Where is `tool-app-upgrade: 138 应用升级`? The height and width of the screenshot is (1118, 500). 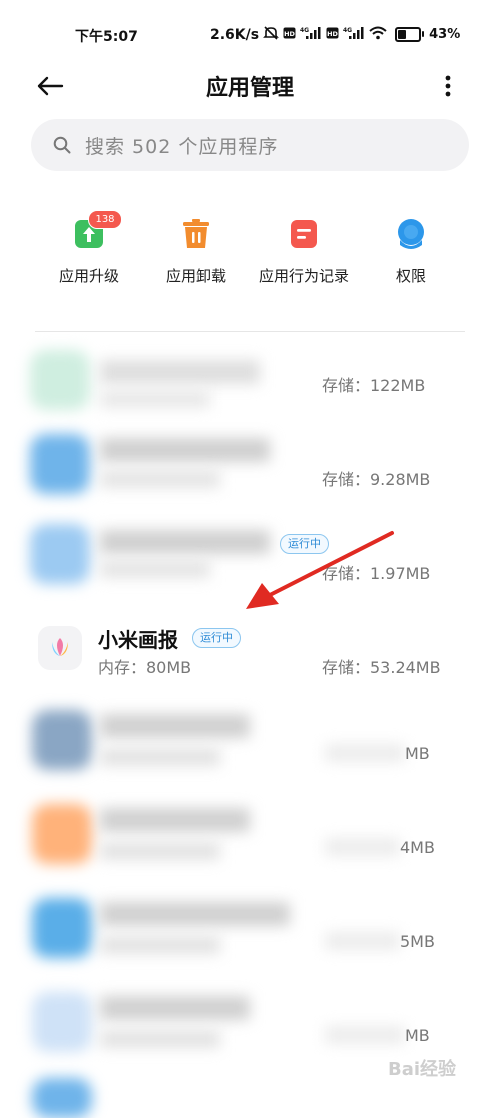
tool-app-upgrade: 138 应用升级 is located at coordinates (89, 248).